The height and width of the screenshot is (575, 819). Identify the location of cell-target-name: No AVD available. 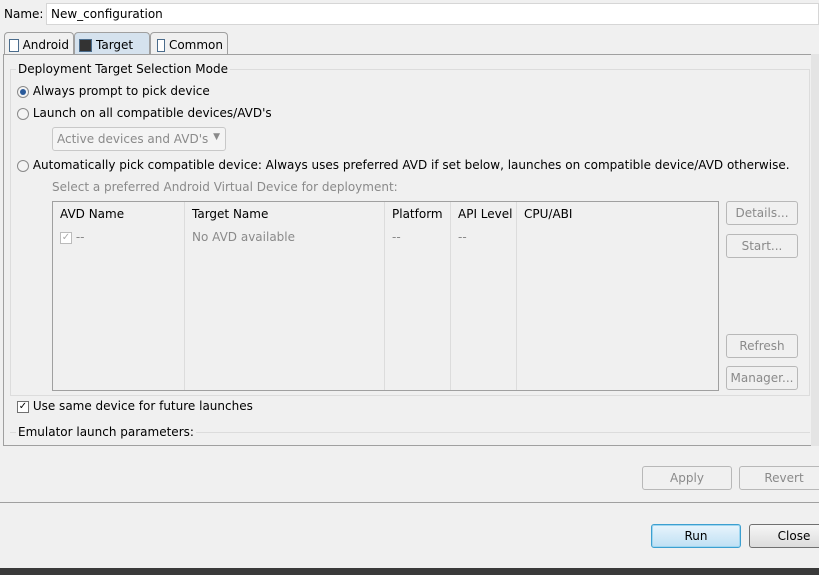
(285, 308).